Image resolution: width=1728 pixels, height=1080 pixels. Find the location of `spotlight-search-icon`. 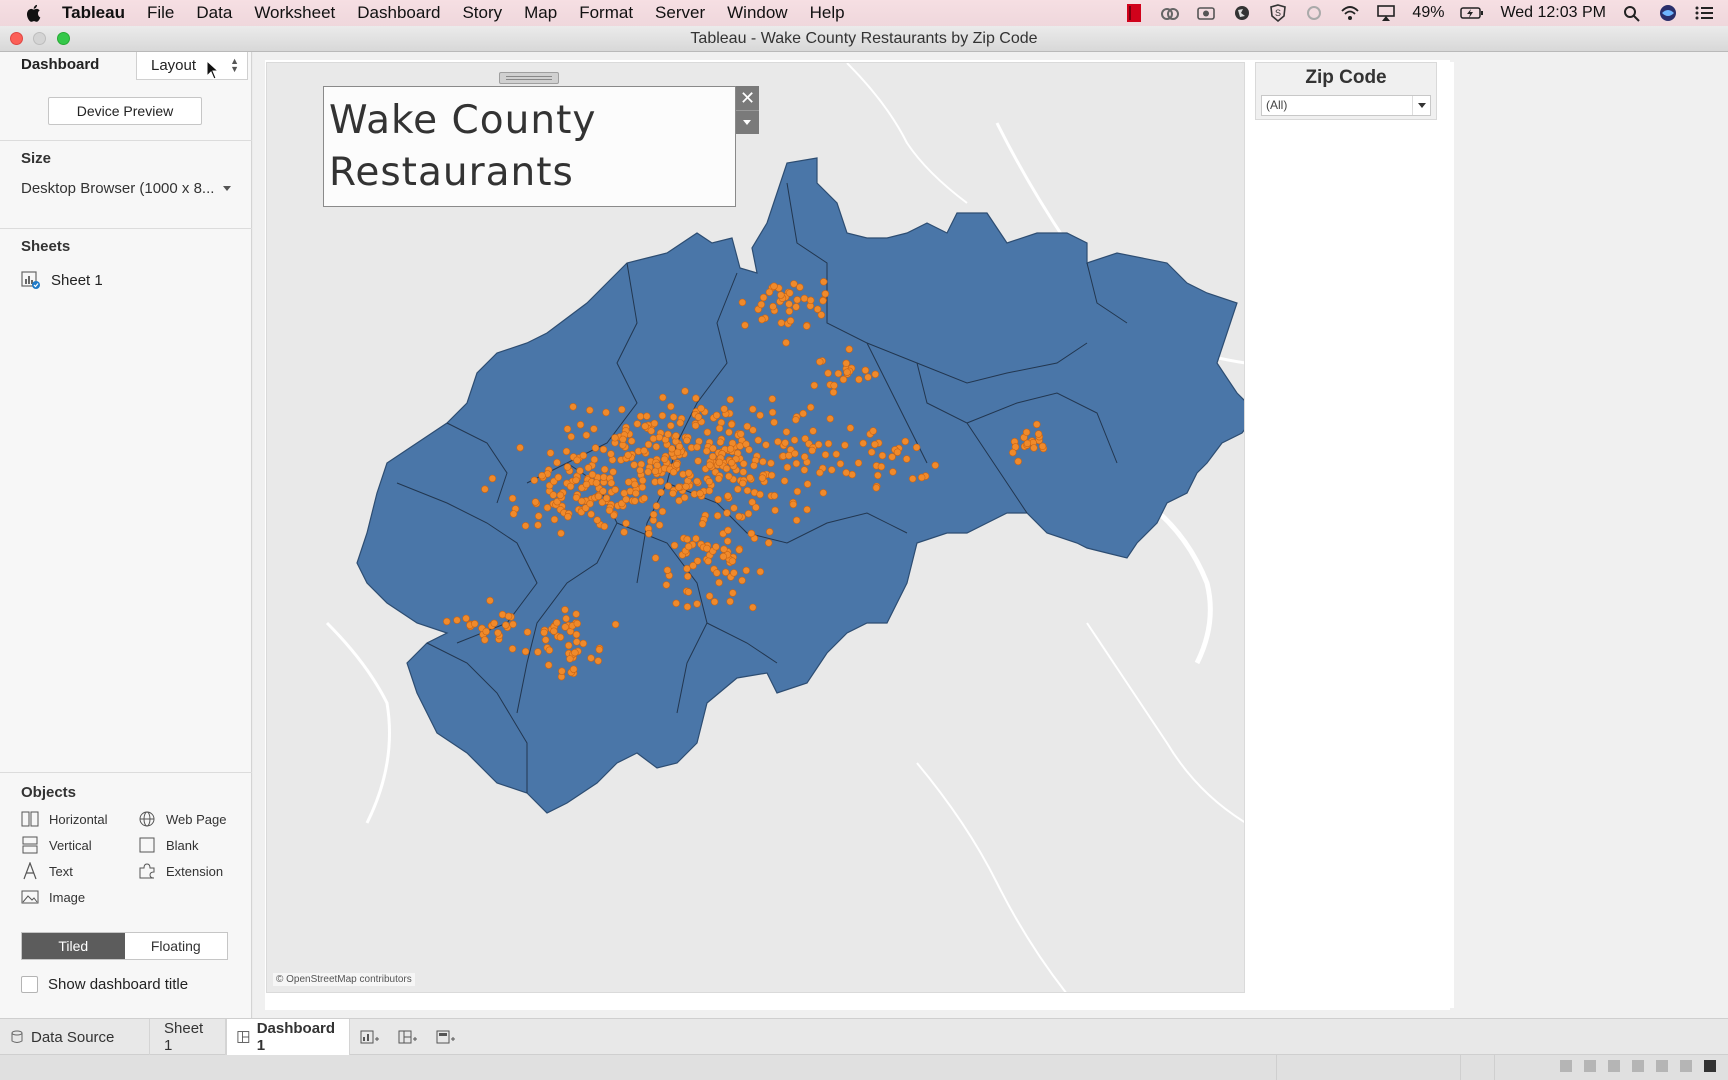

spotlight-search-icon is located at coordinates (1632, 13).